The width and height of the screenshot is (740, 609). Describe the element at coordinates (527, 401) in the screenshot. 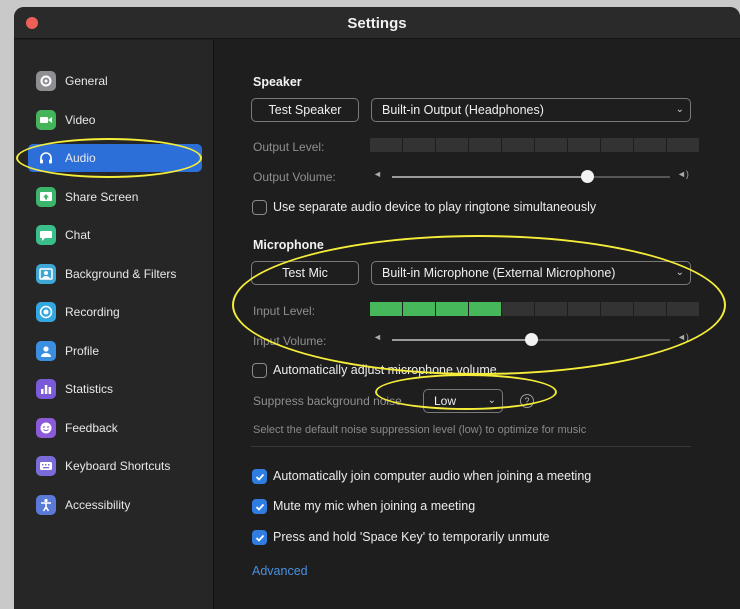

I see `help-icon: ?` at that location.